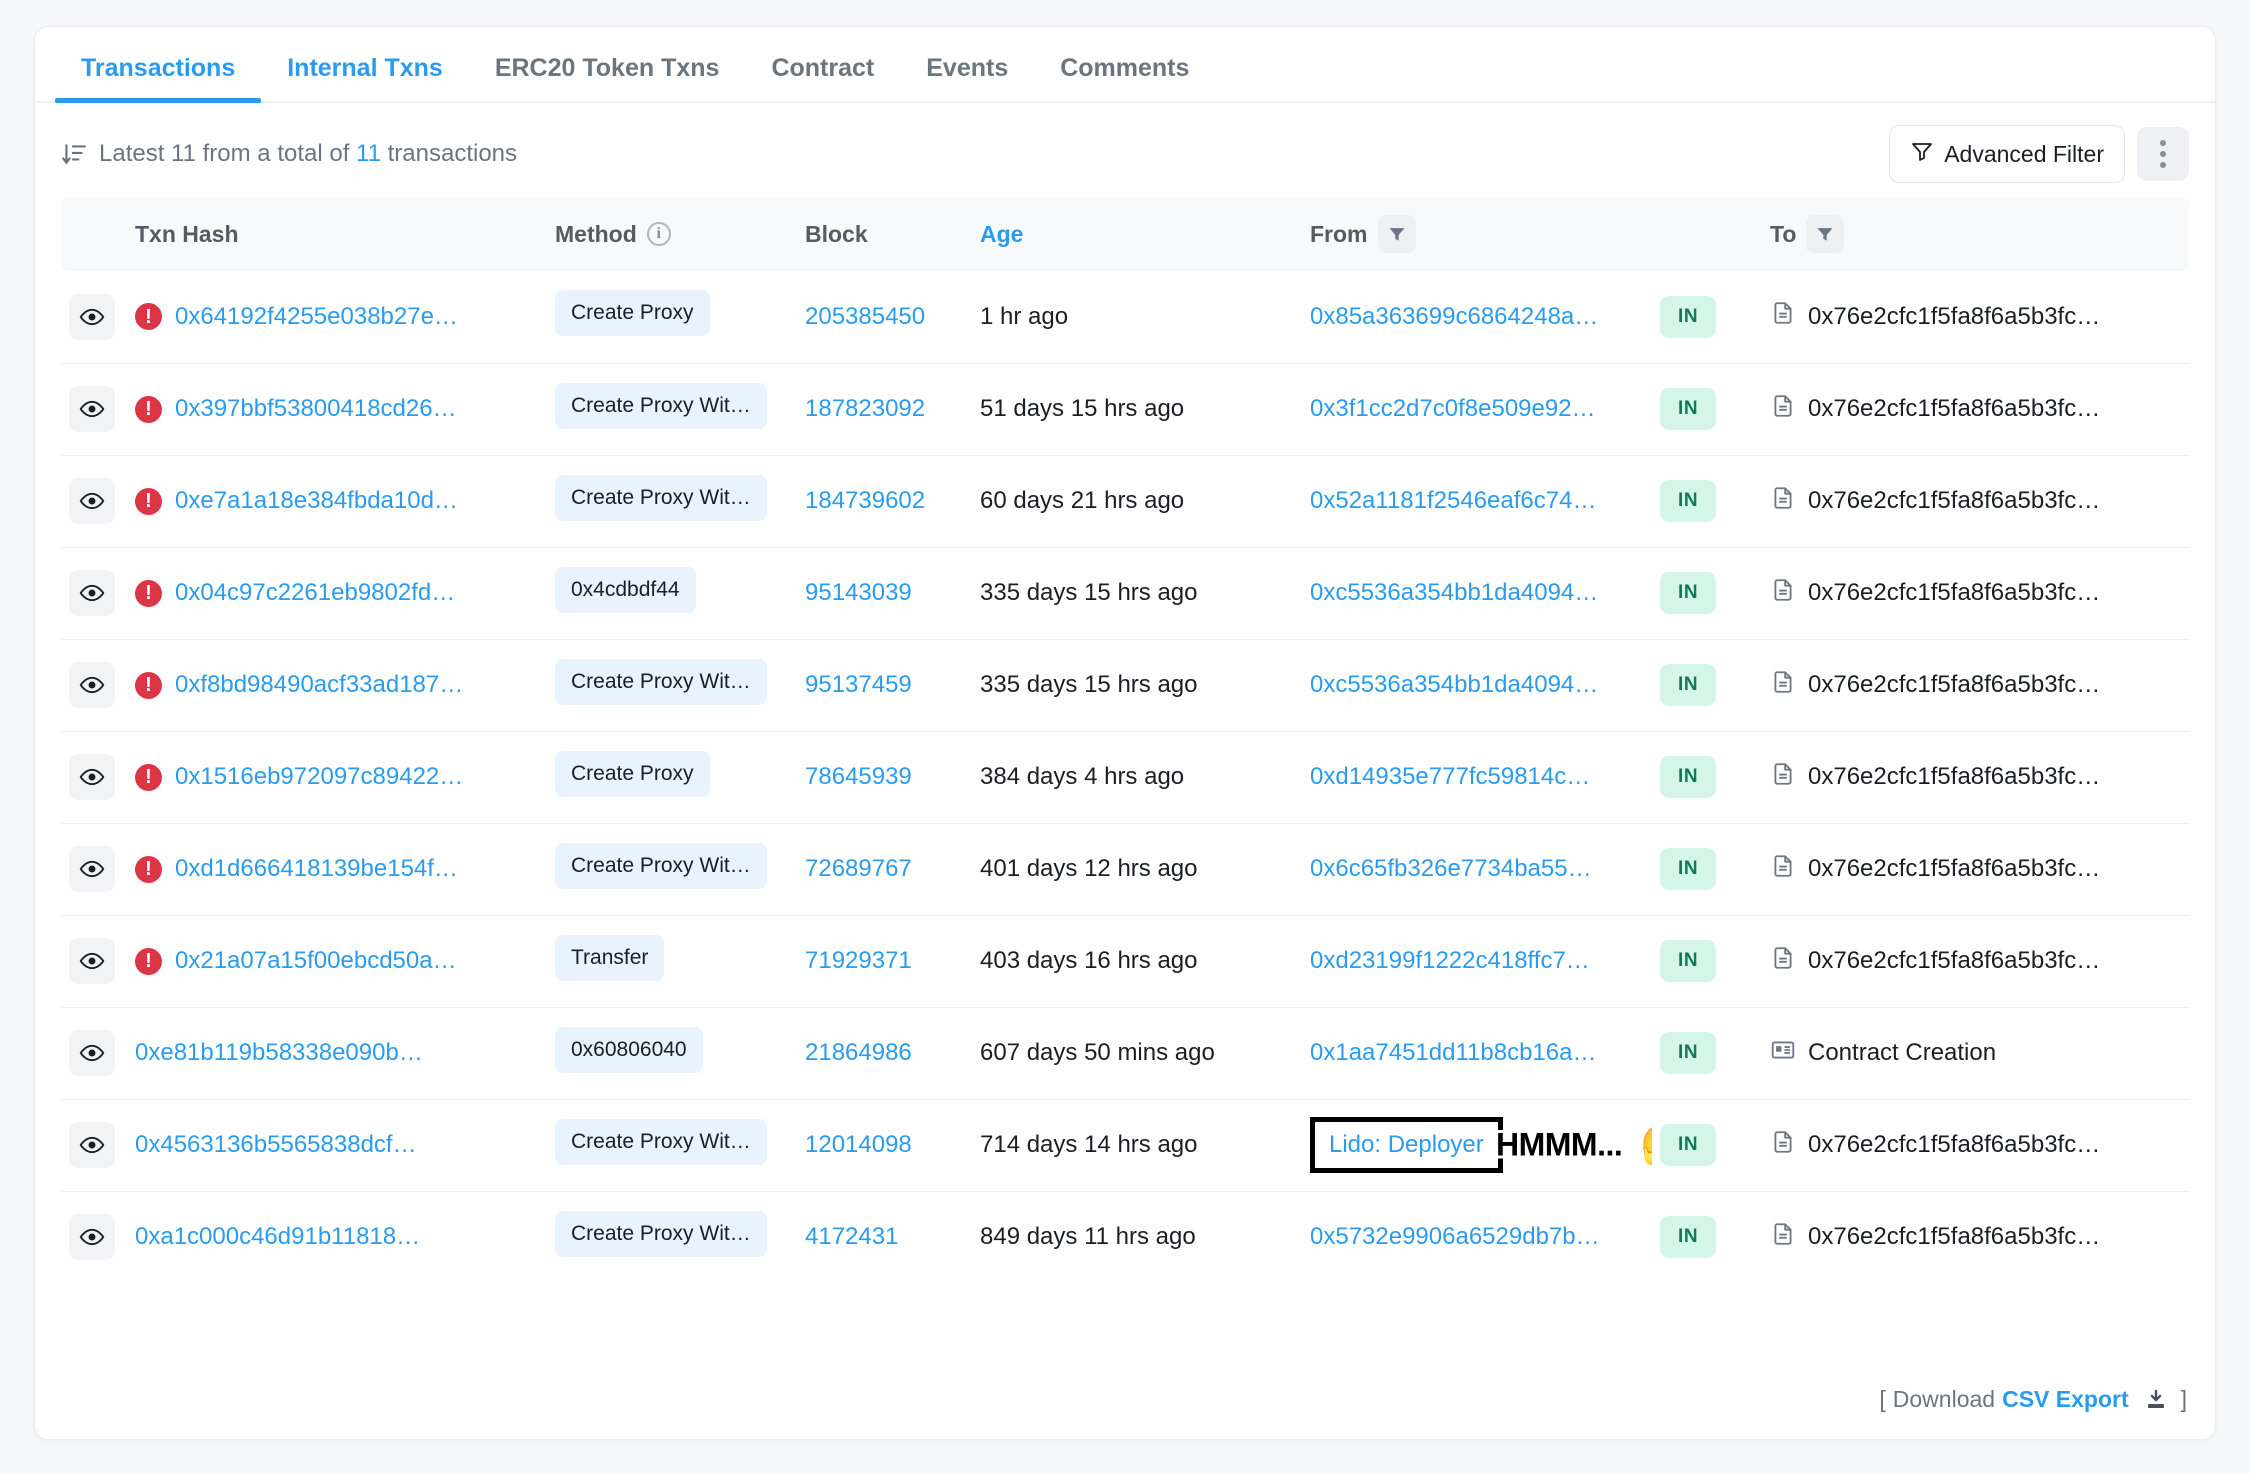  Describe the element at coordinates (865, 408) in the screenshot. I see `block-link: 187823092` at that location.